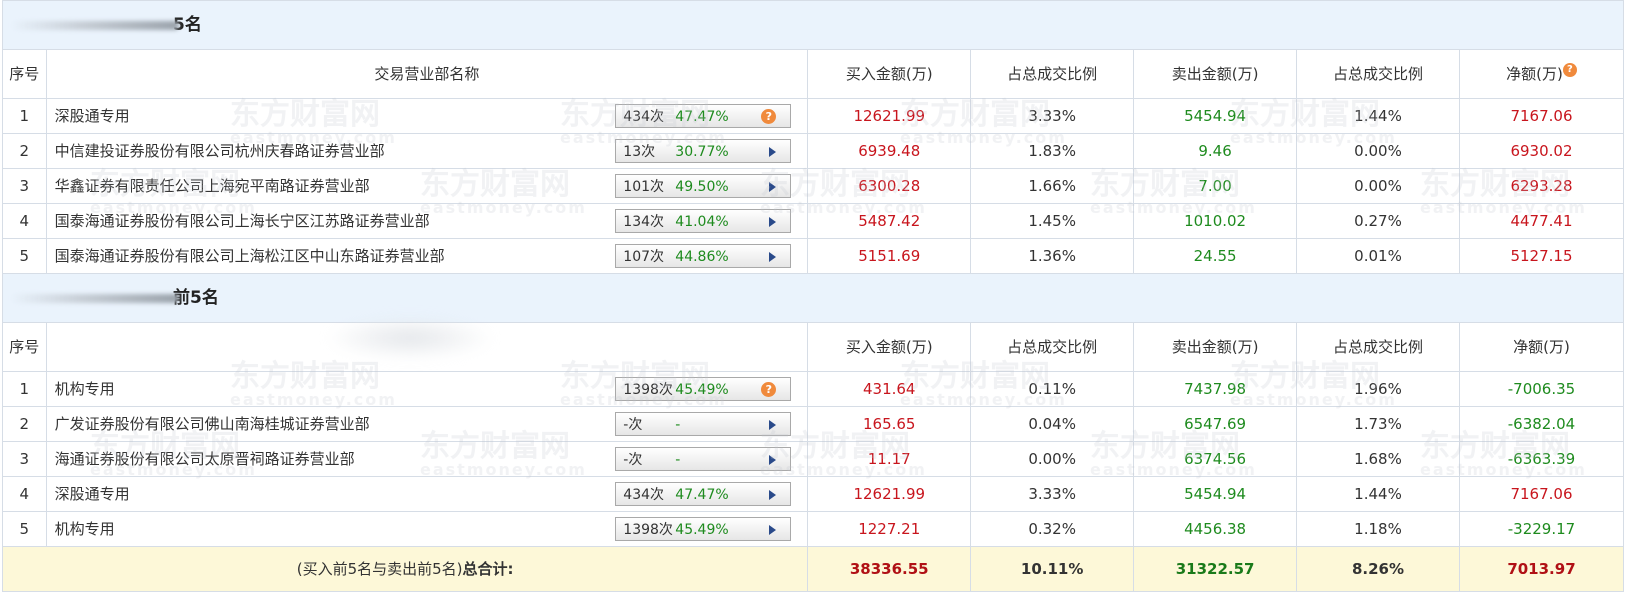 This screenshot has height=601, width=1627. Describe the element at coordinates (703, 151) in the screenshot. I see `history-stats-button: 13次 30.77%` at that location.